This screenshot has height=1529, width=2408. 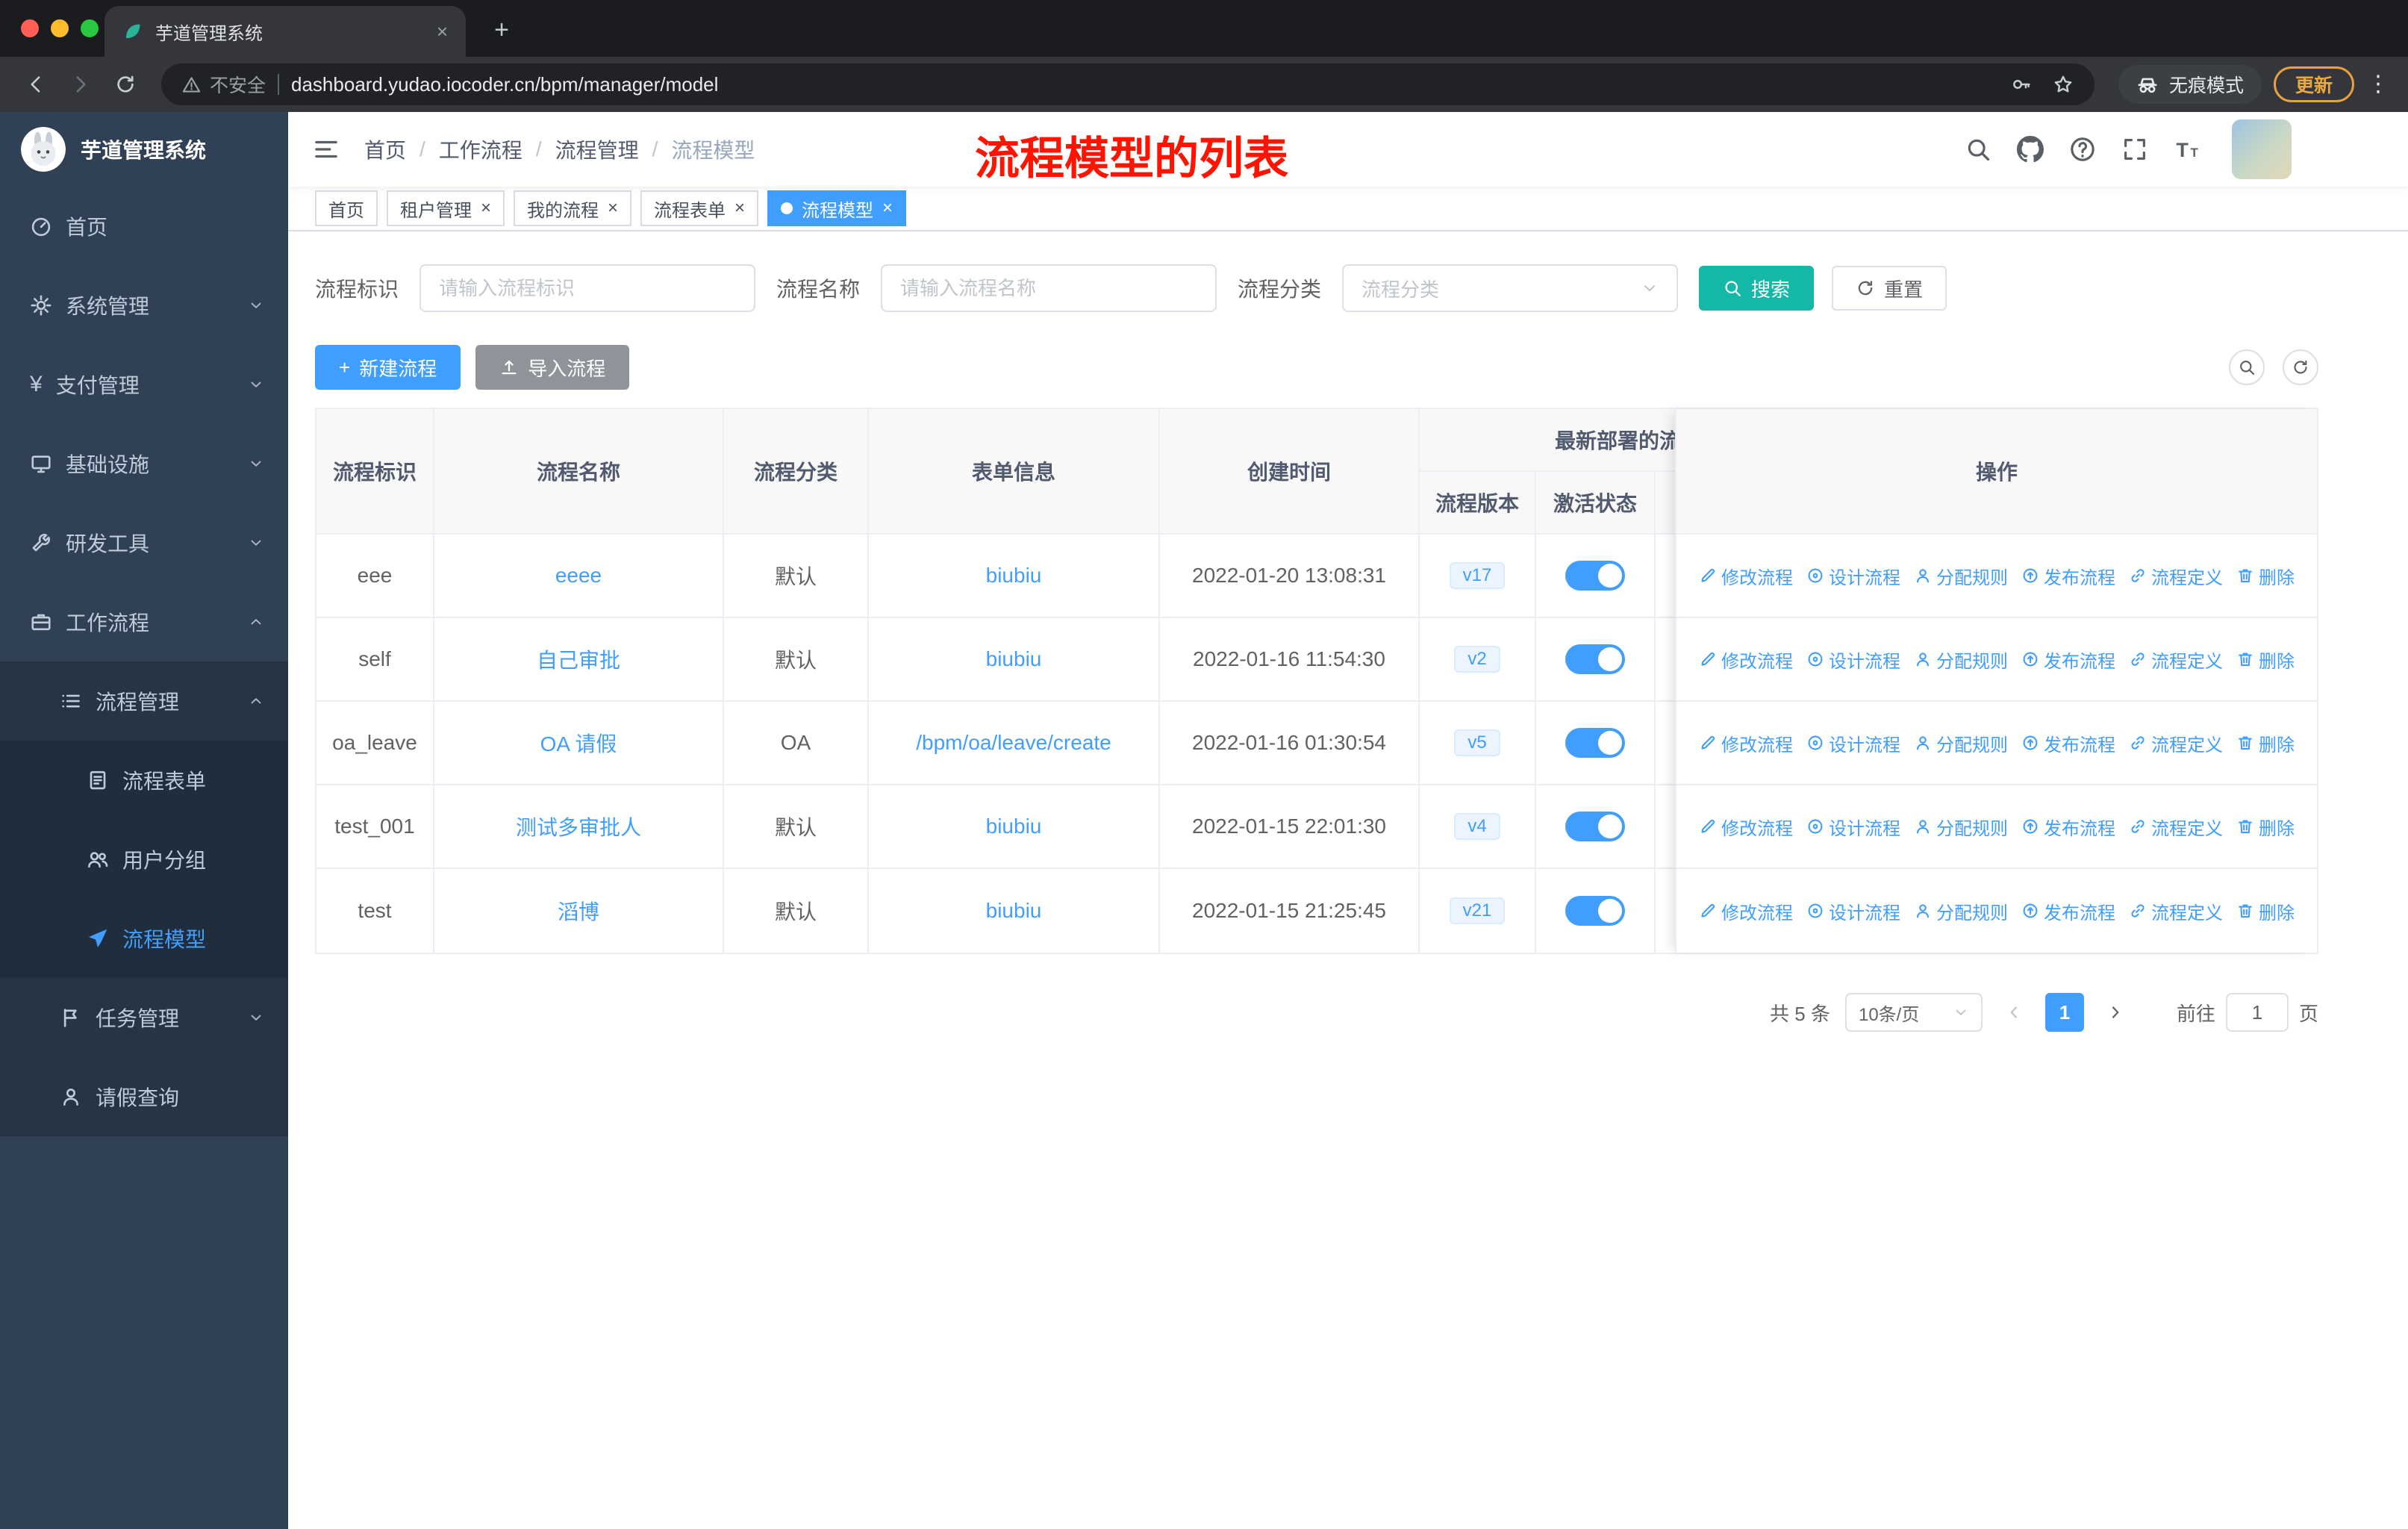 What do you see at coordinates (578, 743) in the screenshot?
I see `process-name-link: OA 请假` at bounding box center [578, 743].